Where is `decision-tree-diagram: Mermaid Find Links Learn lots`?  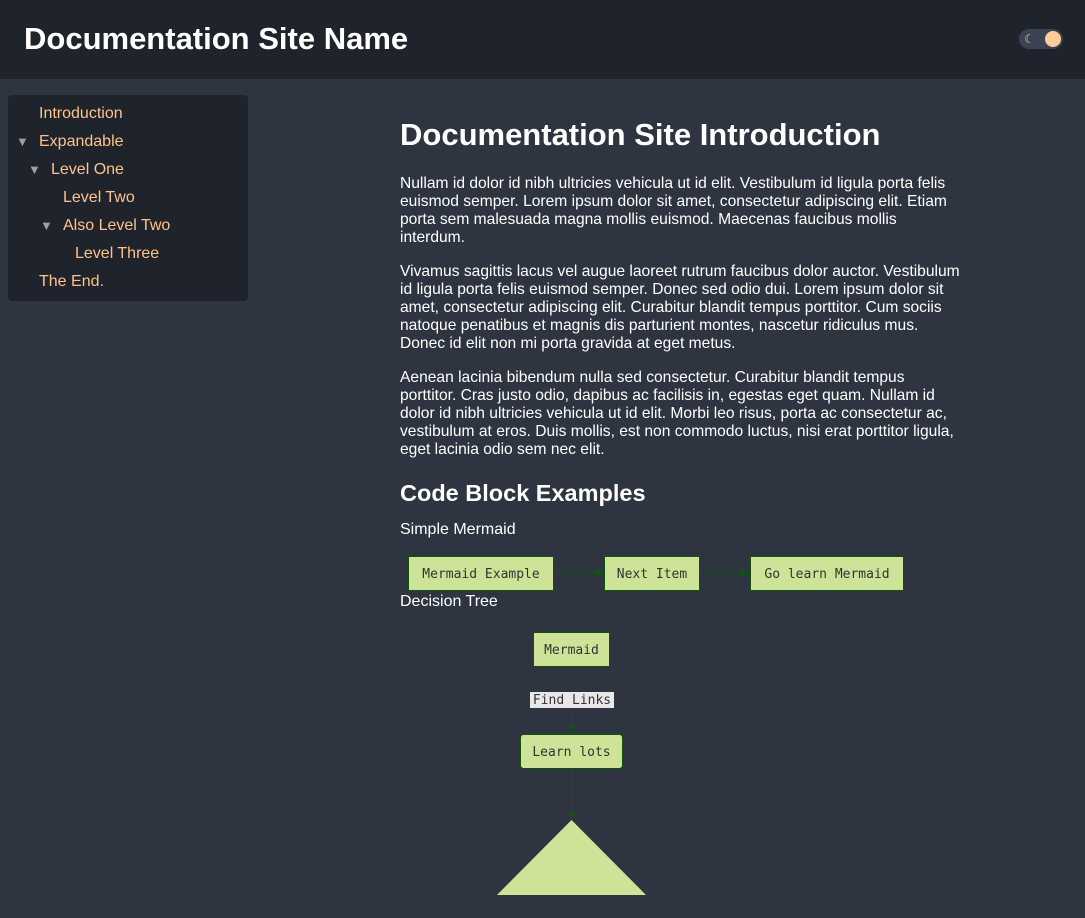
decision-tree-diagram: Mermaid Find Links Learn lots is located at coordinates (571, 763).